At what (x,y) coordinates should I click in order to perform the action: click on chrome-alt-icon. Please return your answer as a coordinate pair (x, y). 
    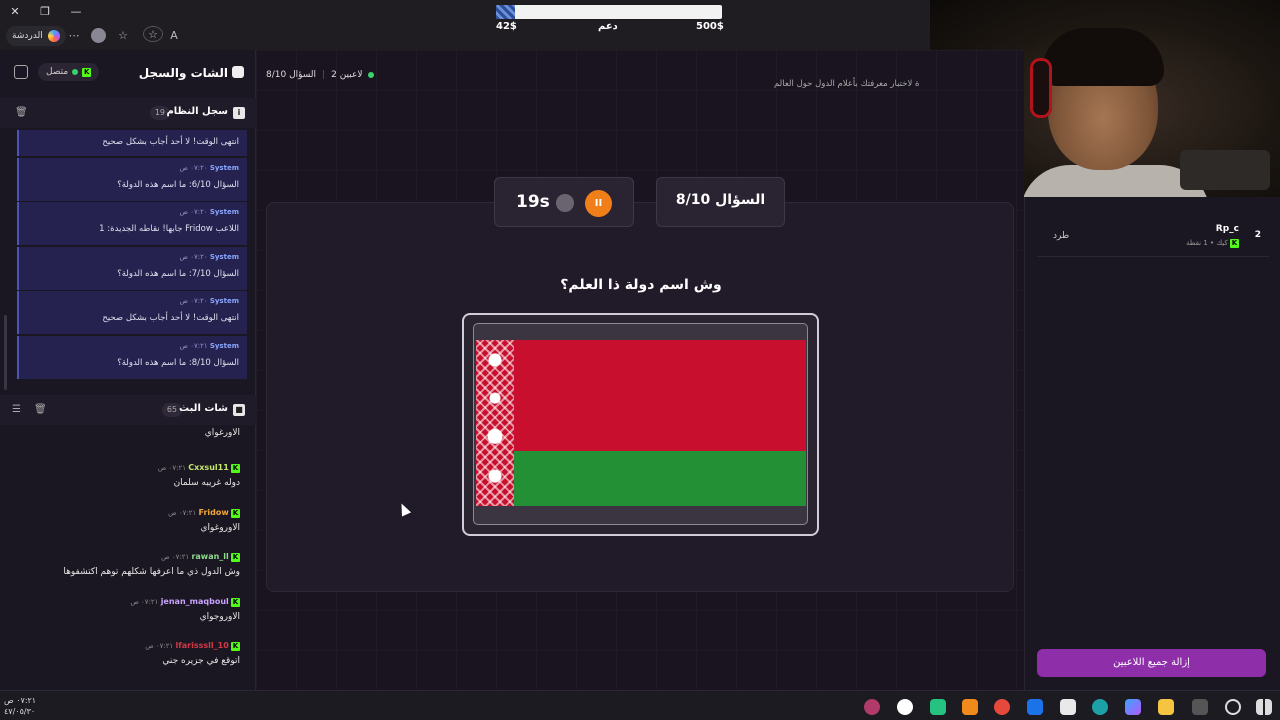
    Looking at the image, I should click on (1002, 707).